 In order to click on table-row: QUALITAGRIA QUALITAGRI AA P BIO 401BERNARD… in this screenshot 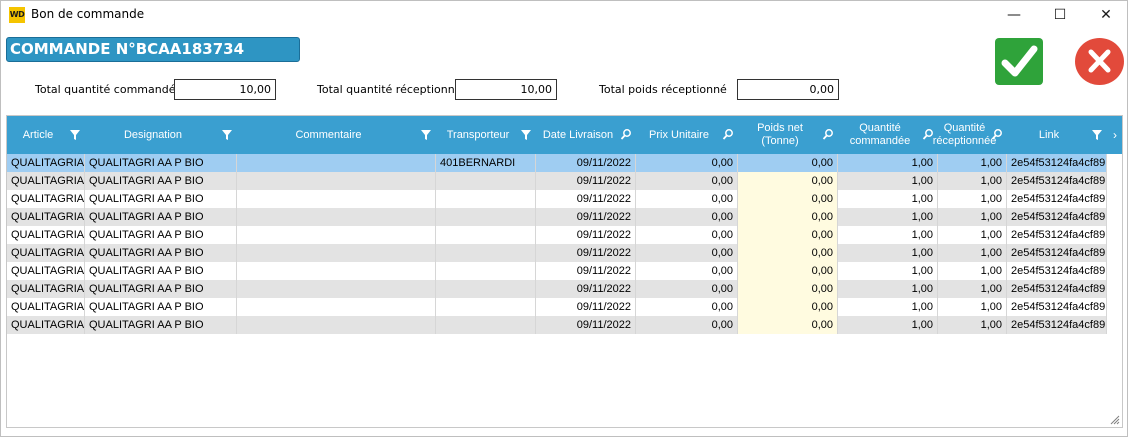, I will do `click(557, 163)`.